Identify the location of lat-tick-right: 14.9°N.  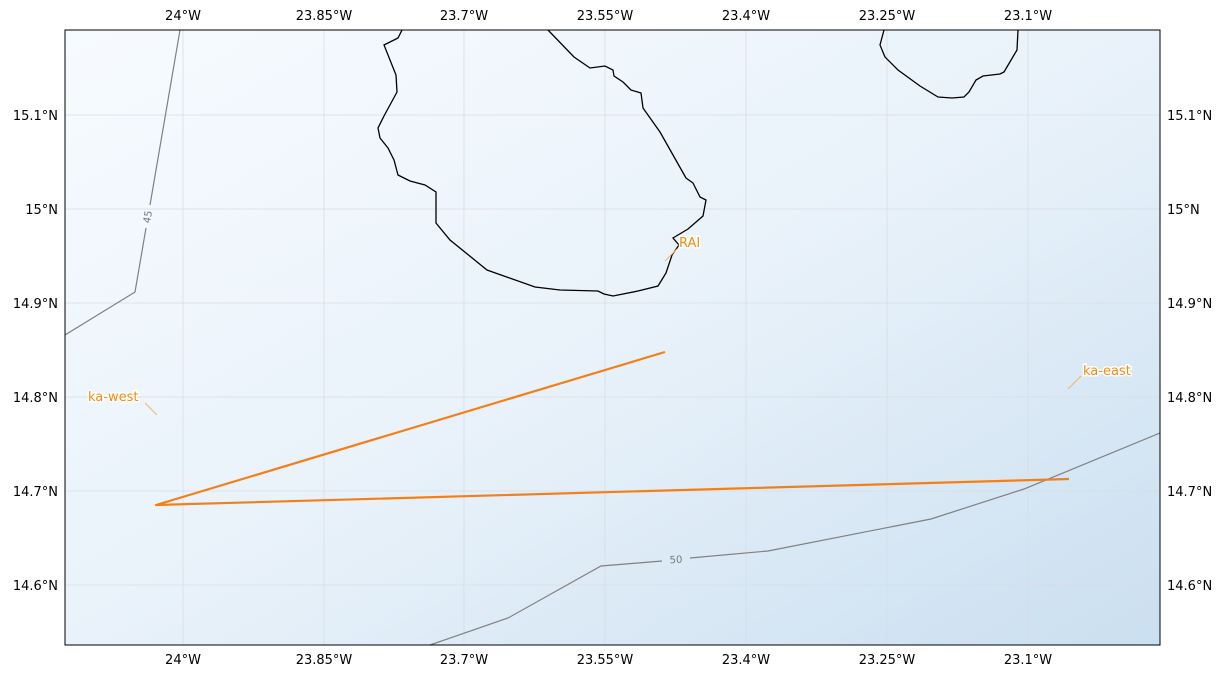
(1189, 304).